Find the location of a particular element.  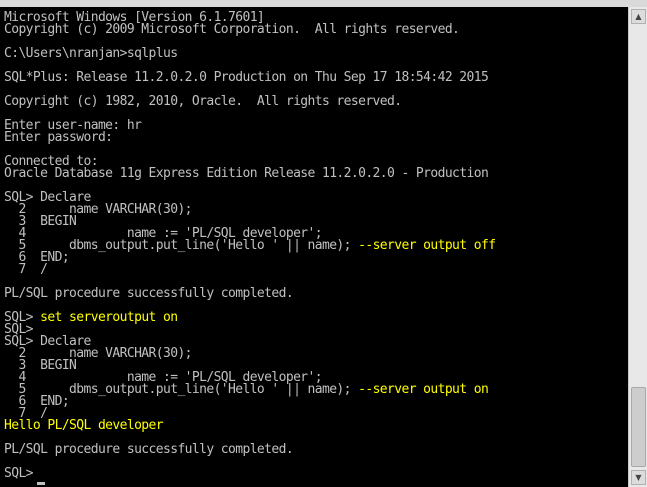

console-line: SQL> set serveroutput on is located at coordinates (249, 317).